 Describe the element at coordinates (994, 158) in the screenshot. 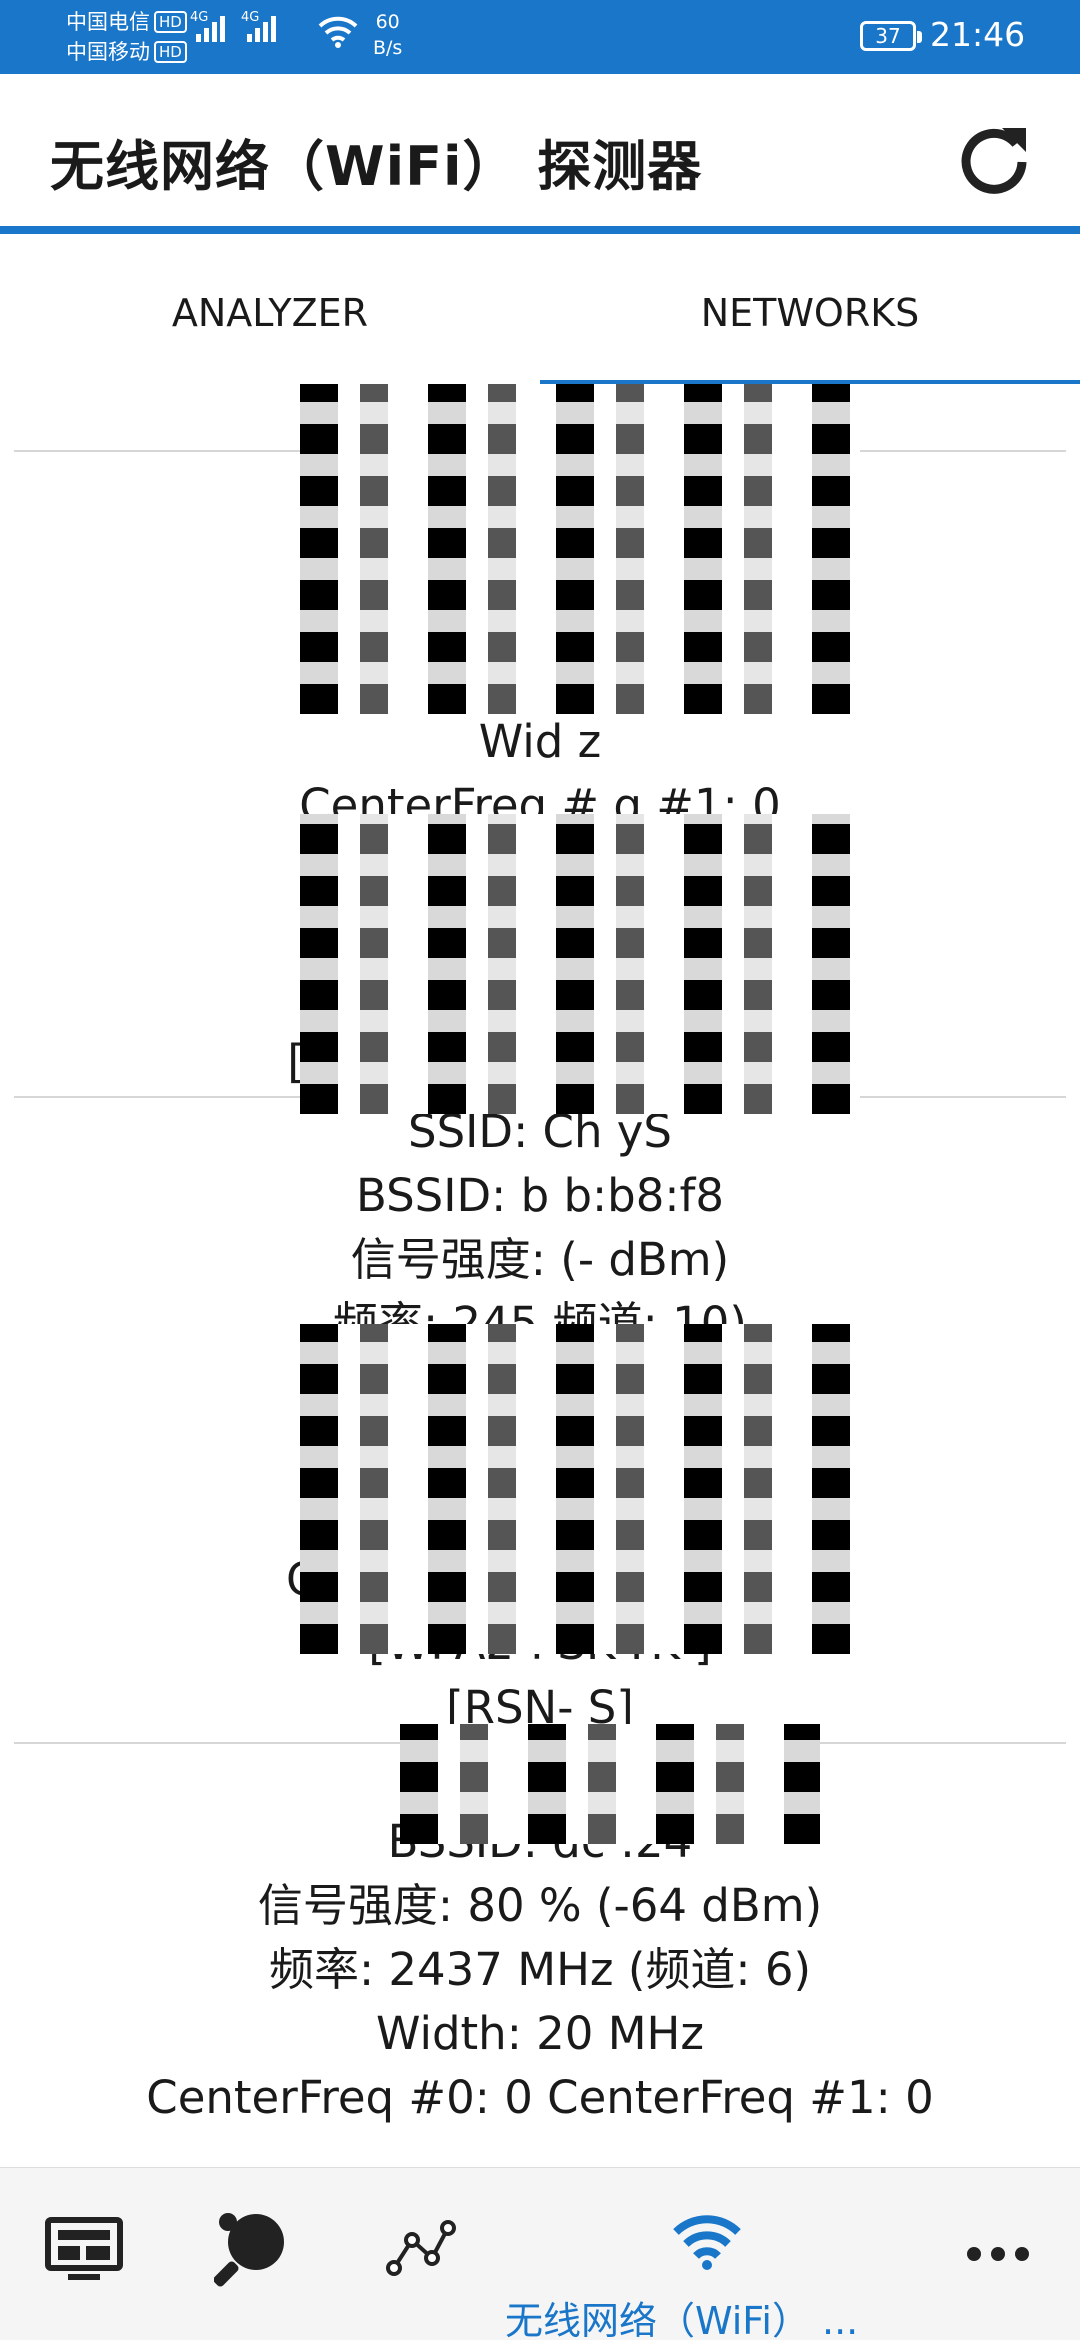

I see `refresh-icon` at that location.